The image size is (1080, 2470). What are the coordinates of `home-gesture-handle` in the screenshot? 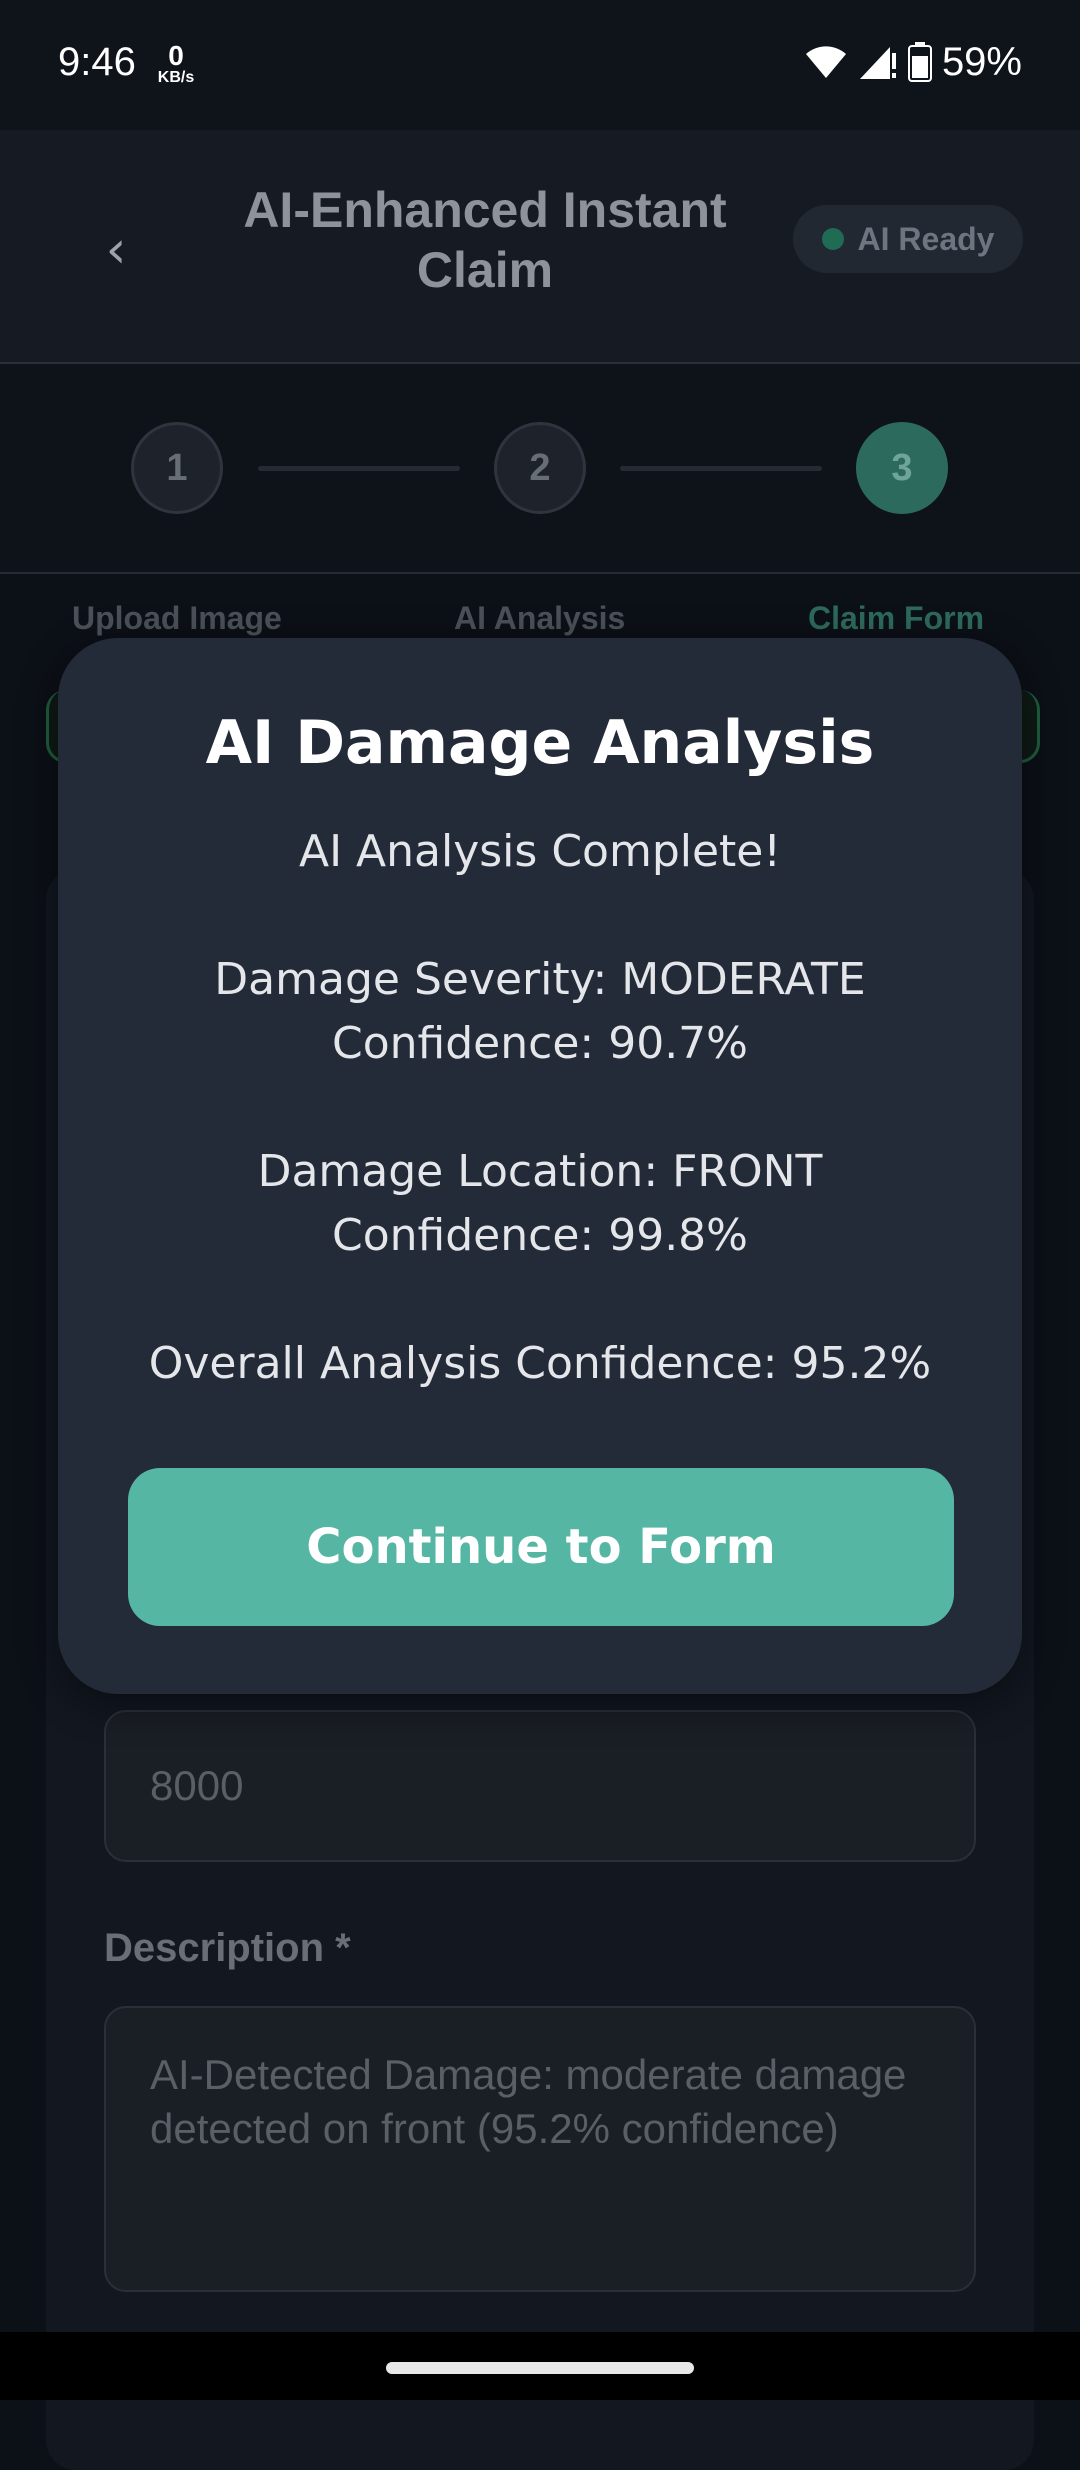 It's located at (540, 2368).